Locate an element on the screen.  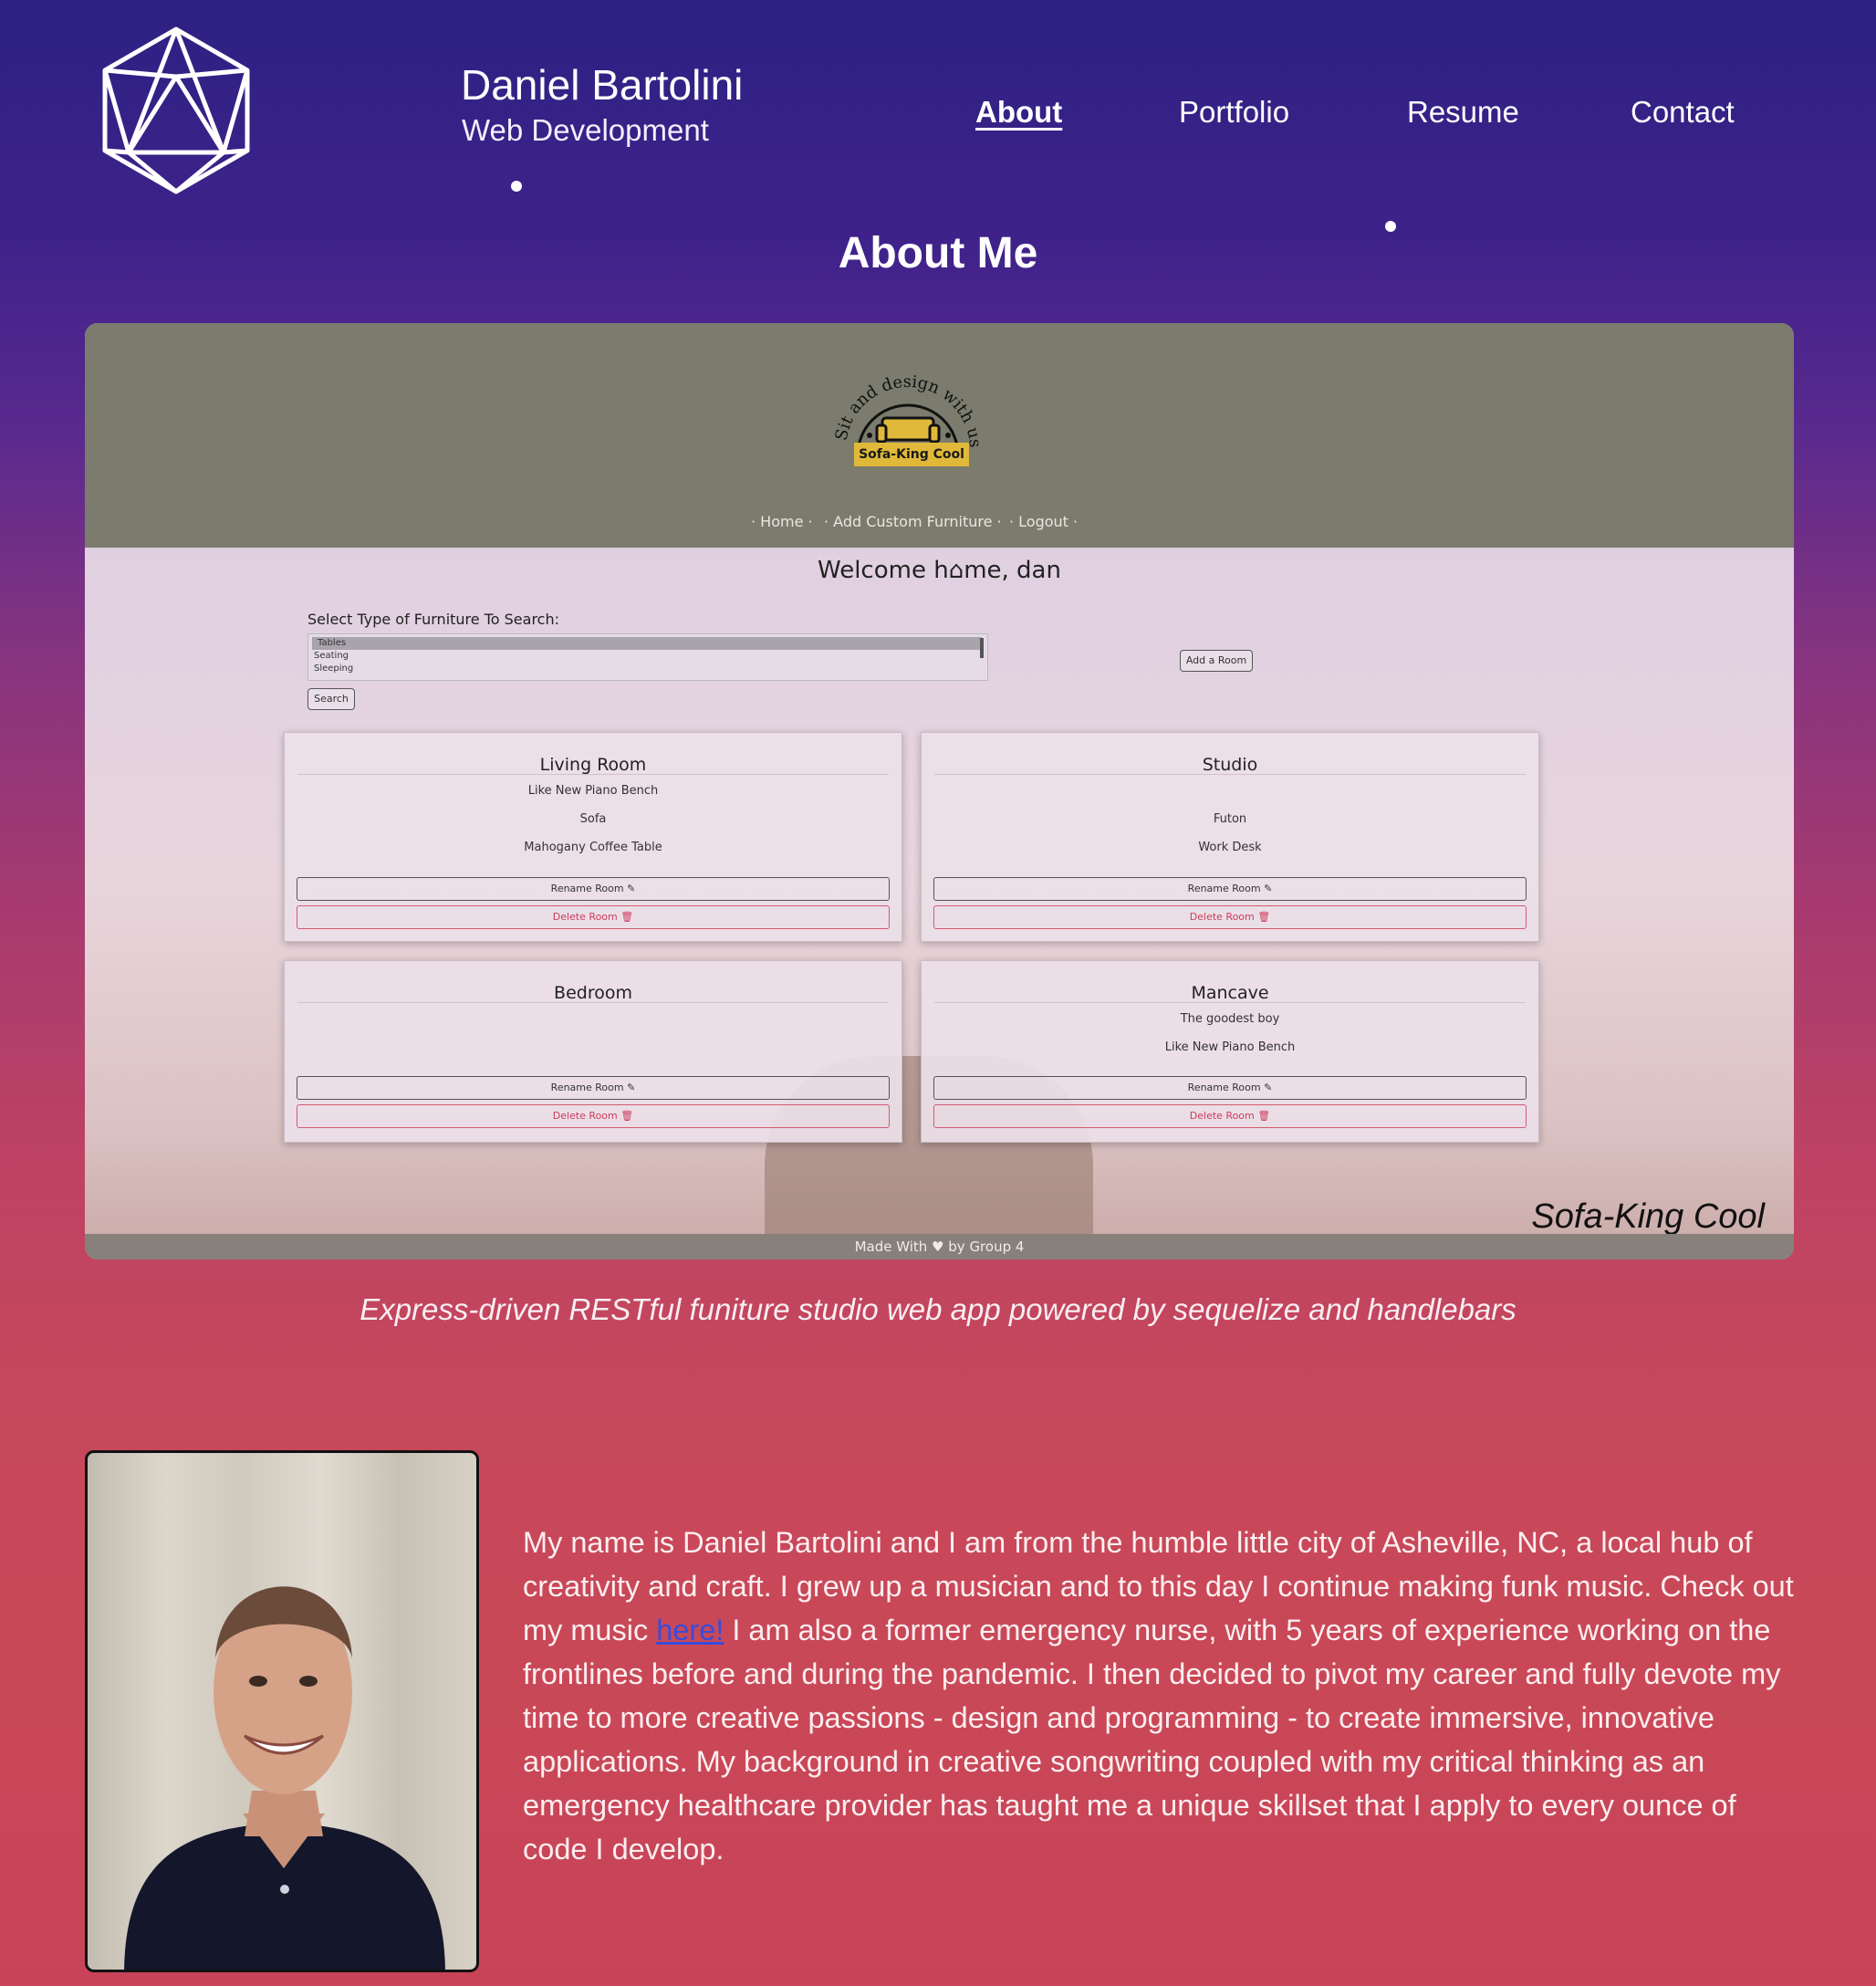
welcome-heading: Welcome h⌂me, dan is located at coordinates (939, 570).